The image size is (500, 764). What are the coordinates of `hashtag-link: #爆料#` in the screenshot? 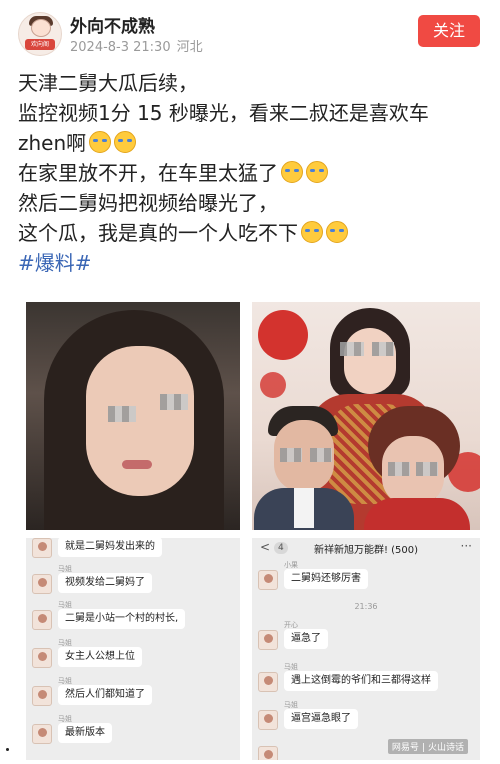 It's located at (55, 263).